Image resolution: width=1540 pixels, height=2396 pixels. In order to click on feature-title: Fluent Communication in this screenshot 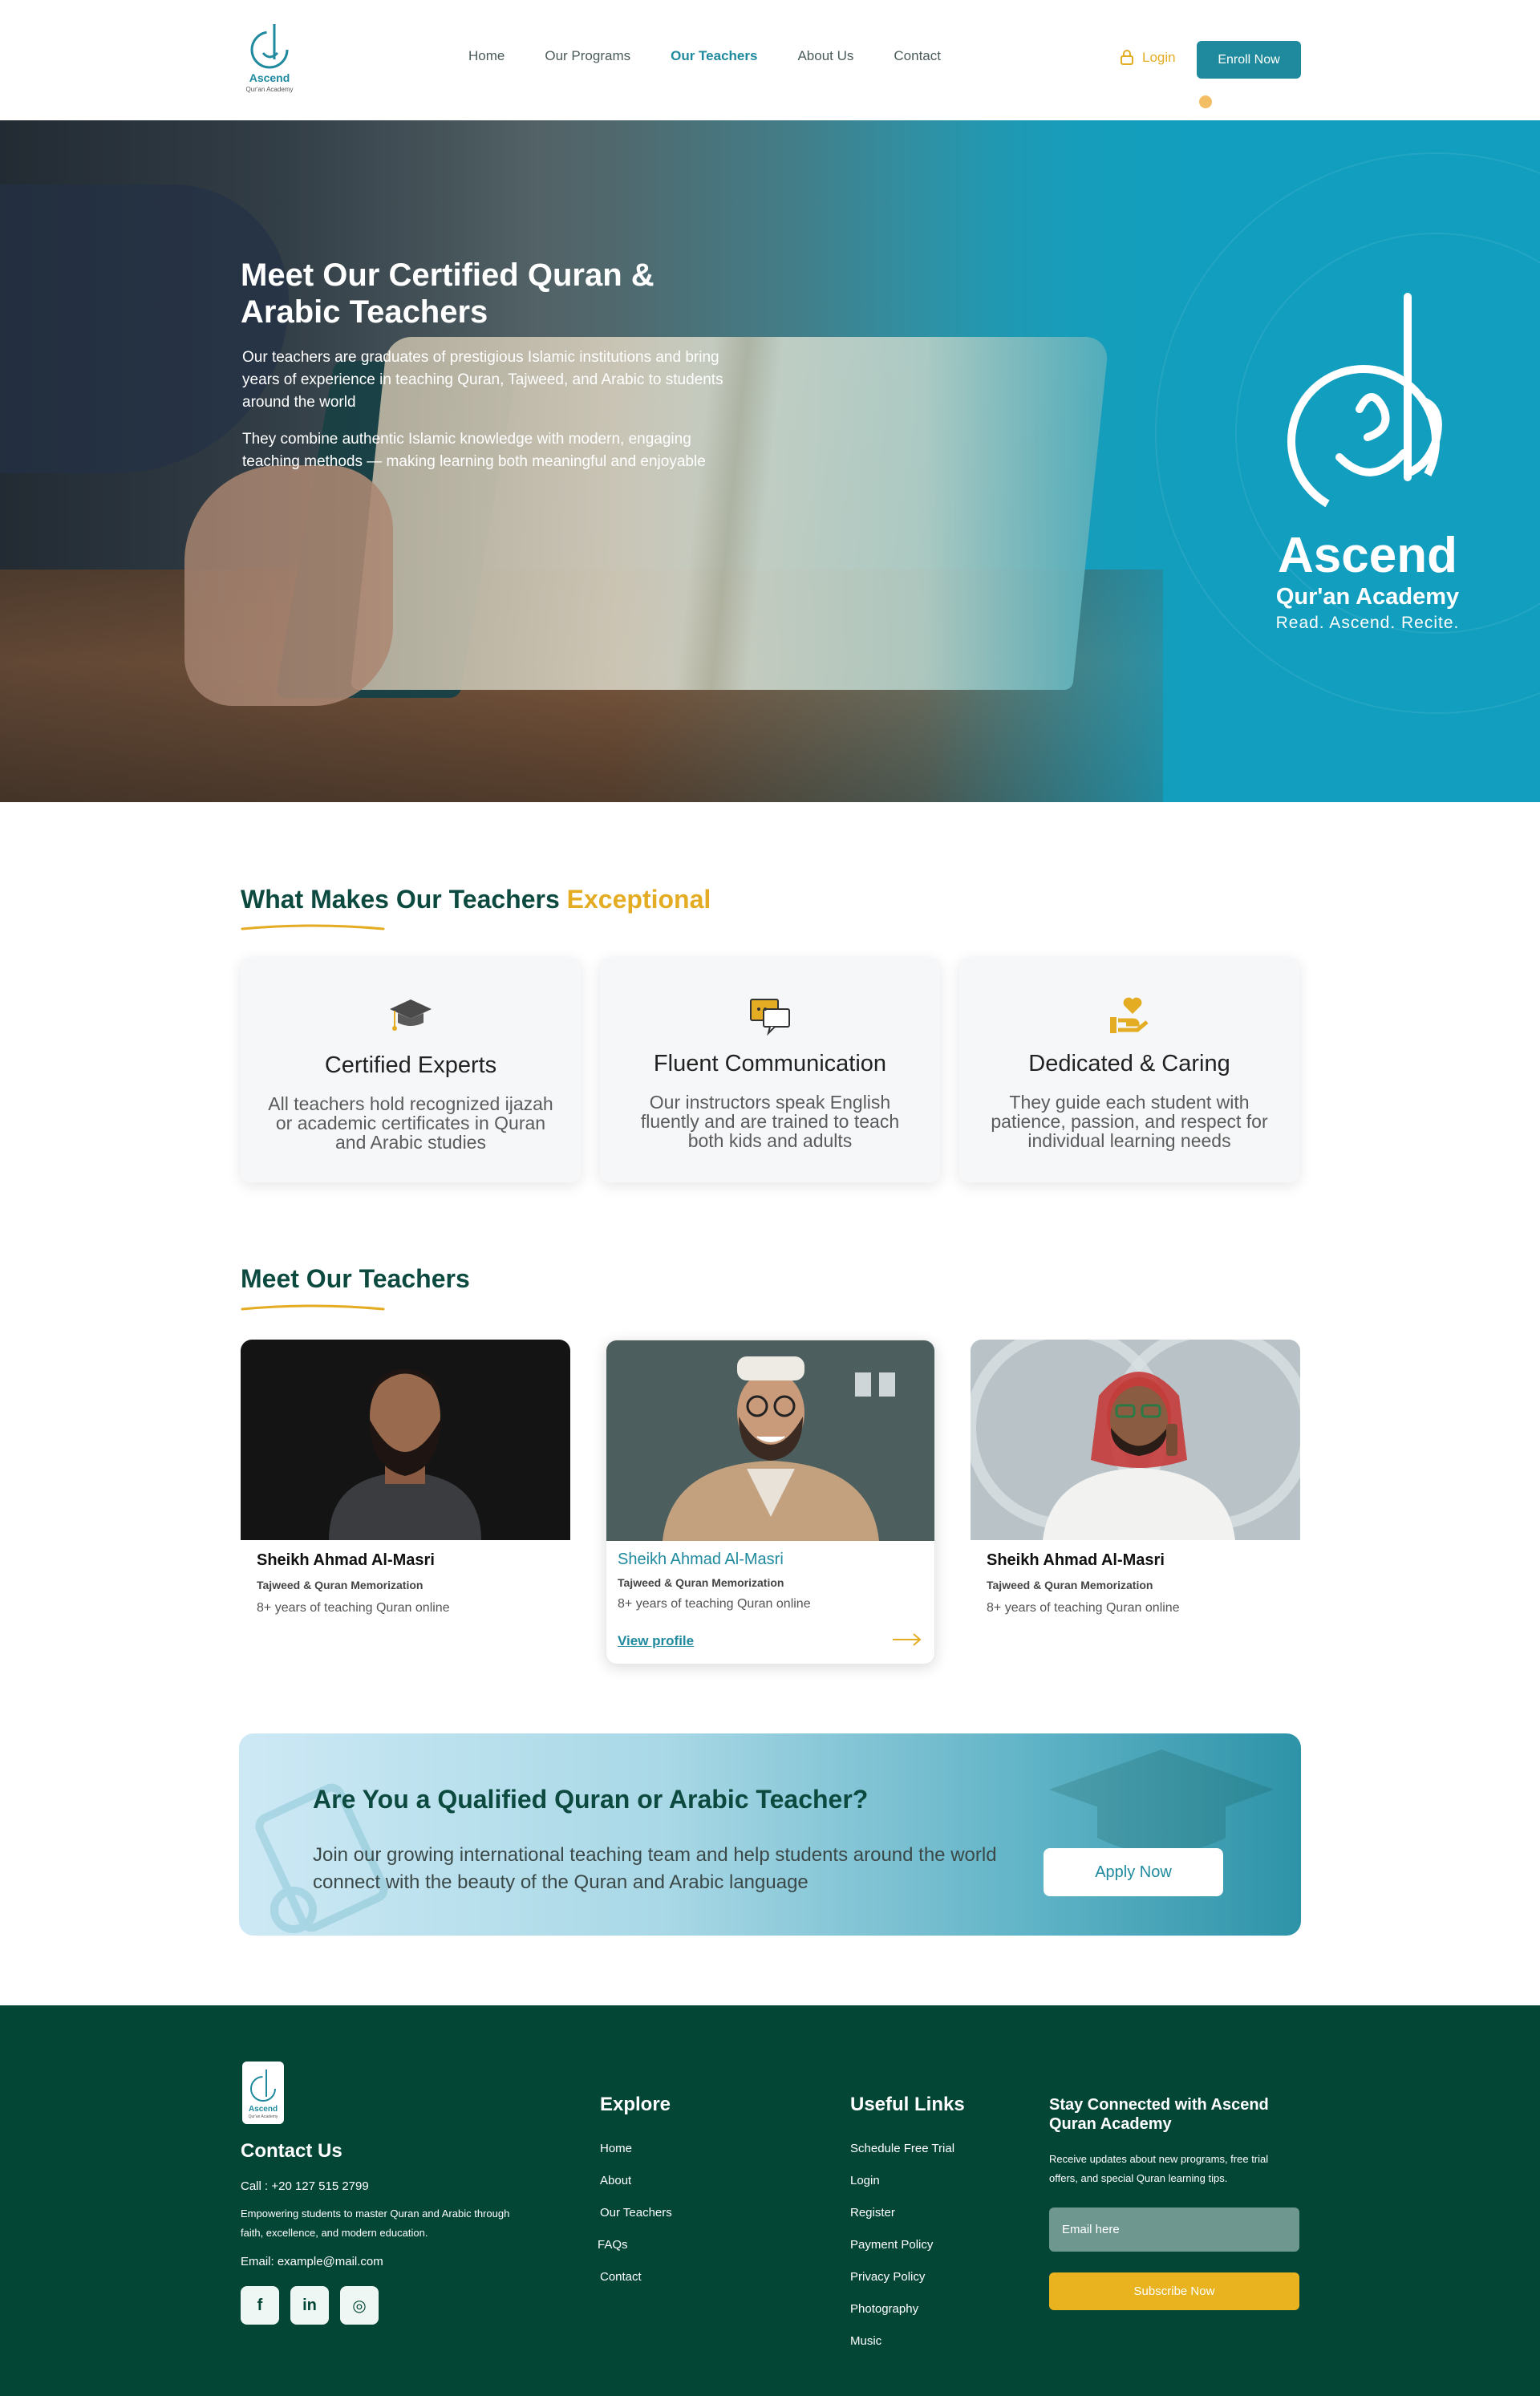, I will do `click(770, 1063)`.